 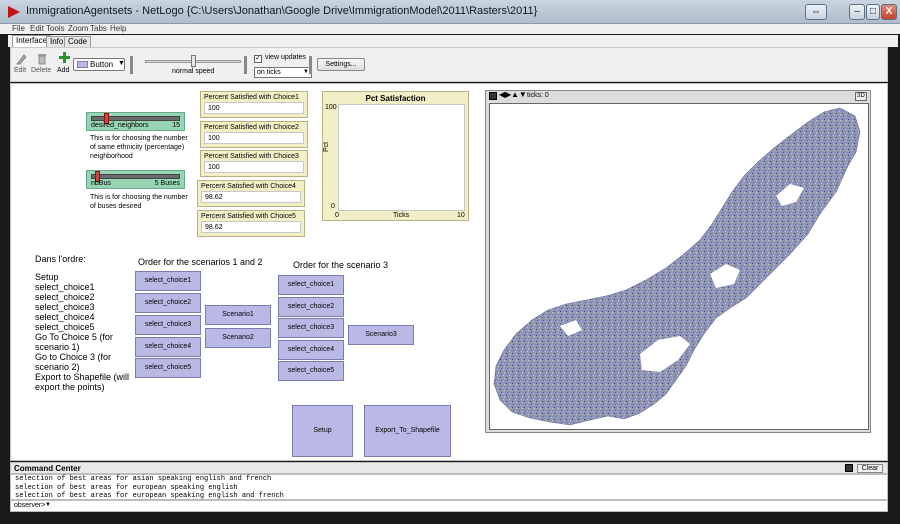 What do you see at coordinates (251, 227) in the screenshot?
I see `monitor-value: 98.62` at bounding box center [251, 227].